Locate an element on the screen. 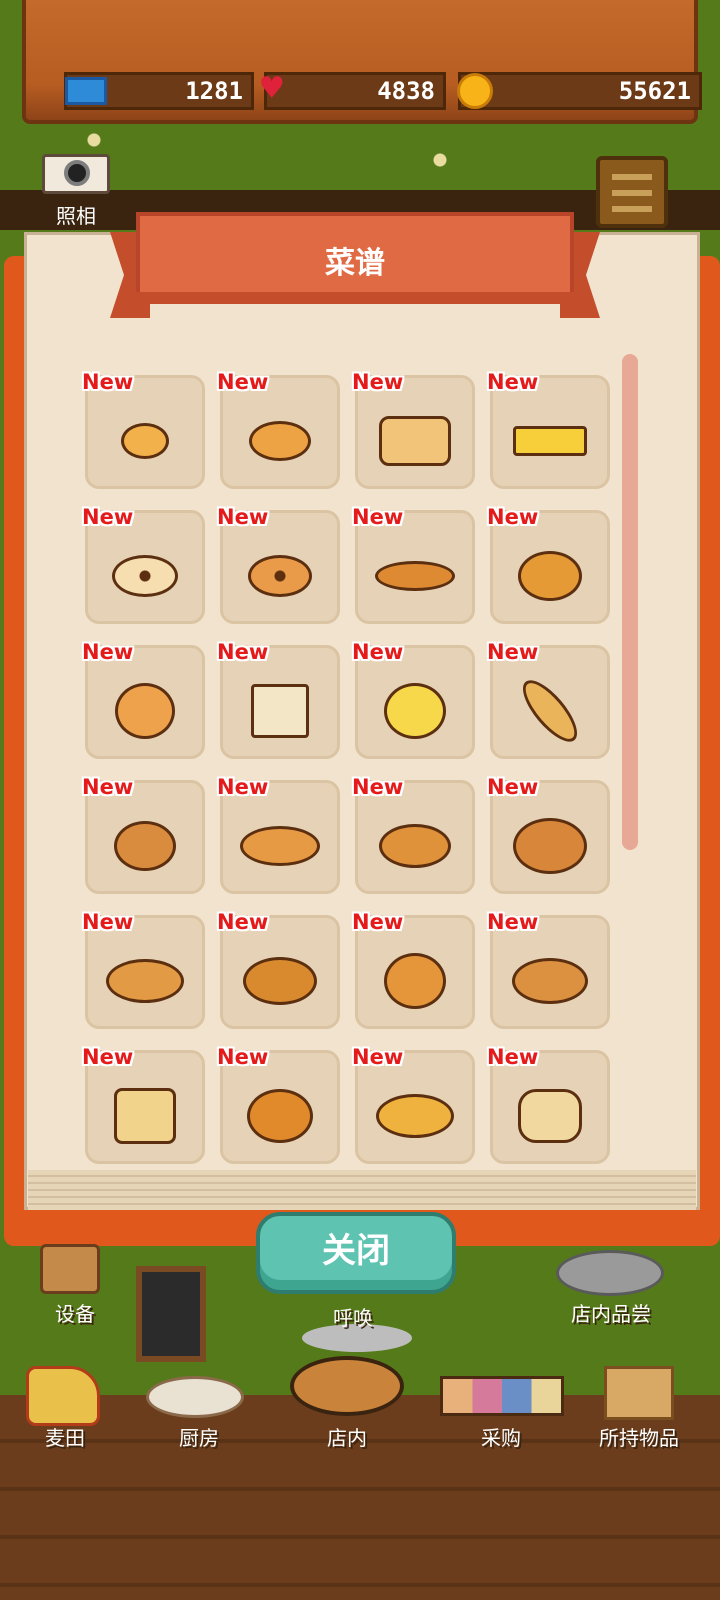 This screenshot has height=1600, width=720. choco-roll-icon is located at coordinates (550, 980).